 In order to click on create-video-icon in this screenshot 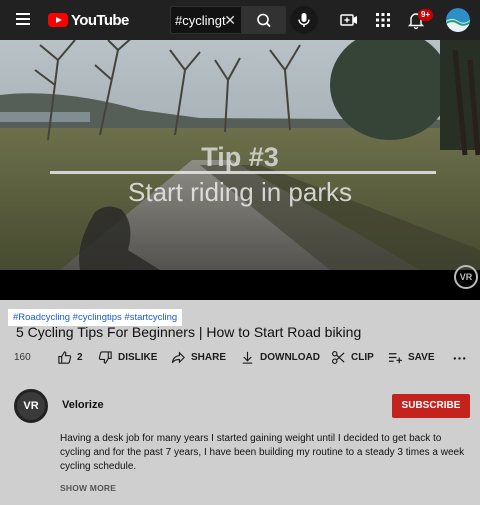, I will do `click(349, 20)`.